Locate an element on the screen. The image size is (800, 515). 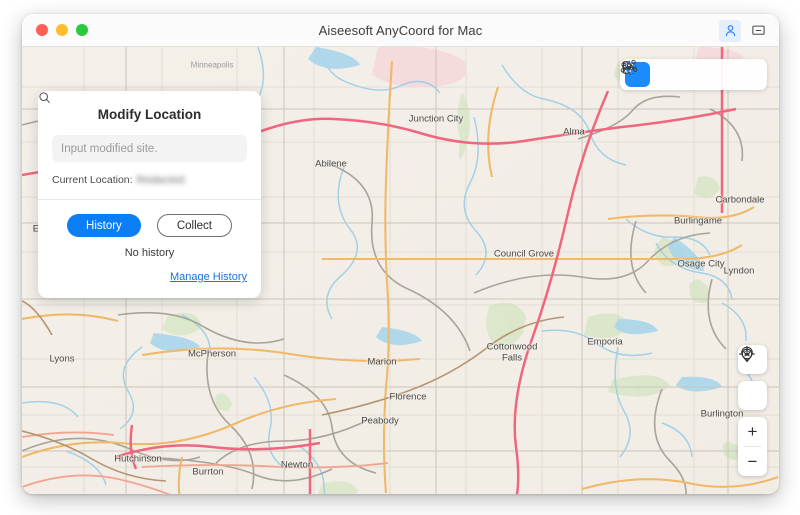
one-stop-mode-button is located at coordinates (649, 73).